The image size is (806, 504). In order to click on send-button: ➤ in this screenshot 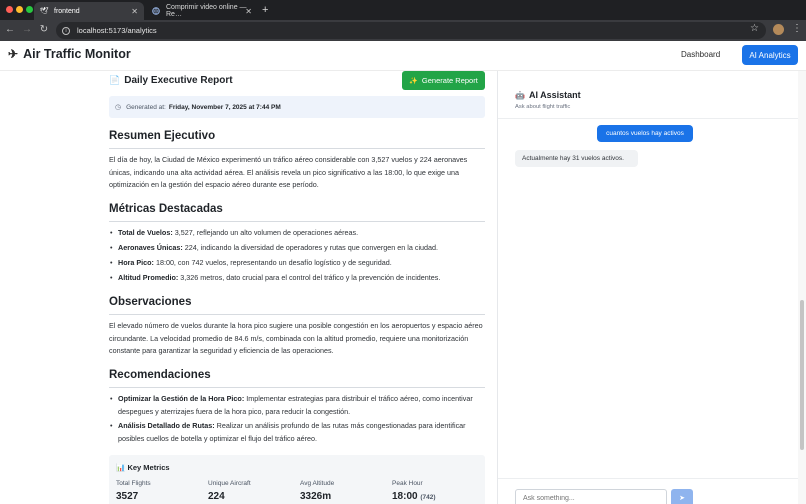, I will do `click(682, 496)`.